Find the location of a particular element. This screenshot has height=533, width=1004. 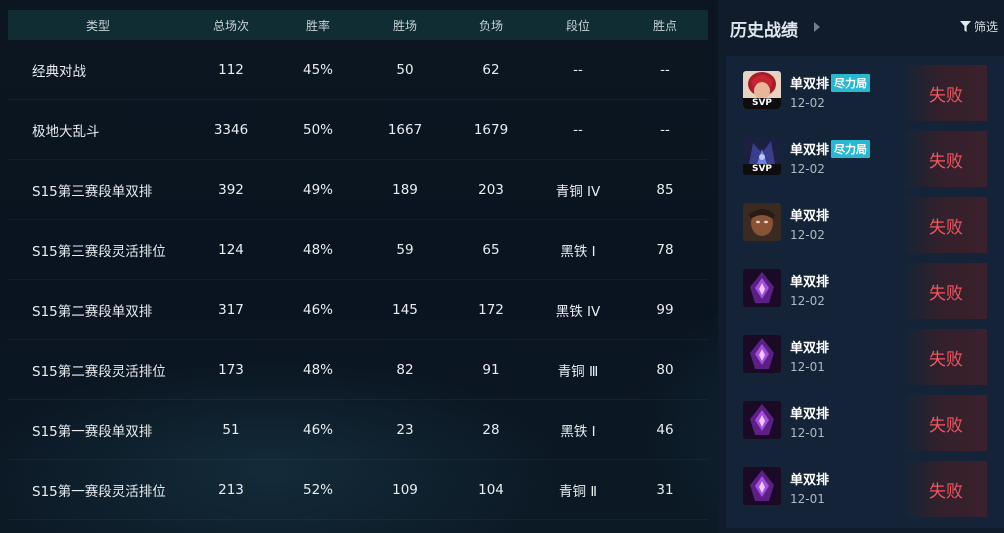

cell-losses: 28 is located at coordinates (491, 429).